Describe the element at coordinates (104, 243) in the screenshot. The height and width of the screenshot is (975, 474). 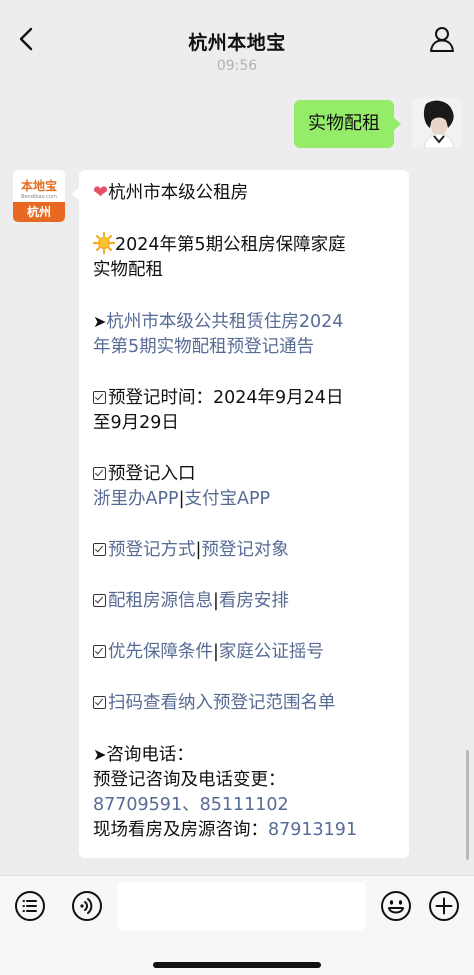
I see `sun-emoji-icon` at that location.